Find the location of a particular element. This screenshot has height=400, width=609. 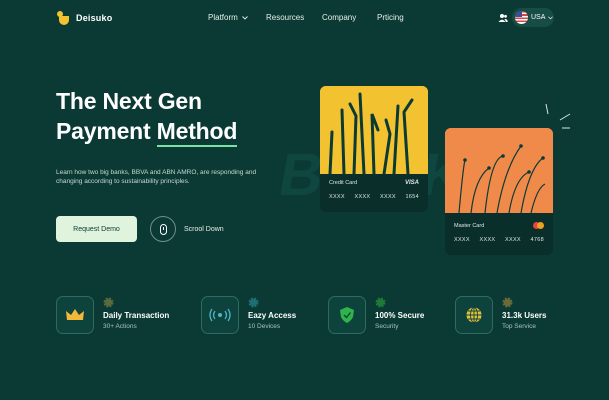

stat-easy-access: Eazy Access 10 Devices is located at coordinates (248, 315).